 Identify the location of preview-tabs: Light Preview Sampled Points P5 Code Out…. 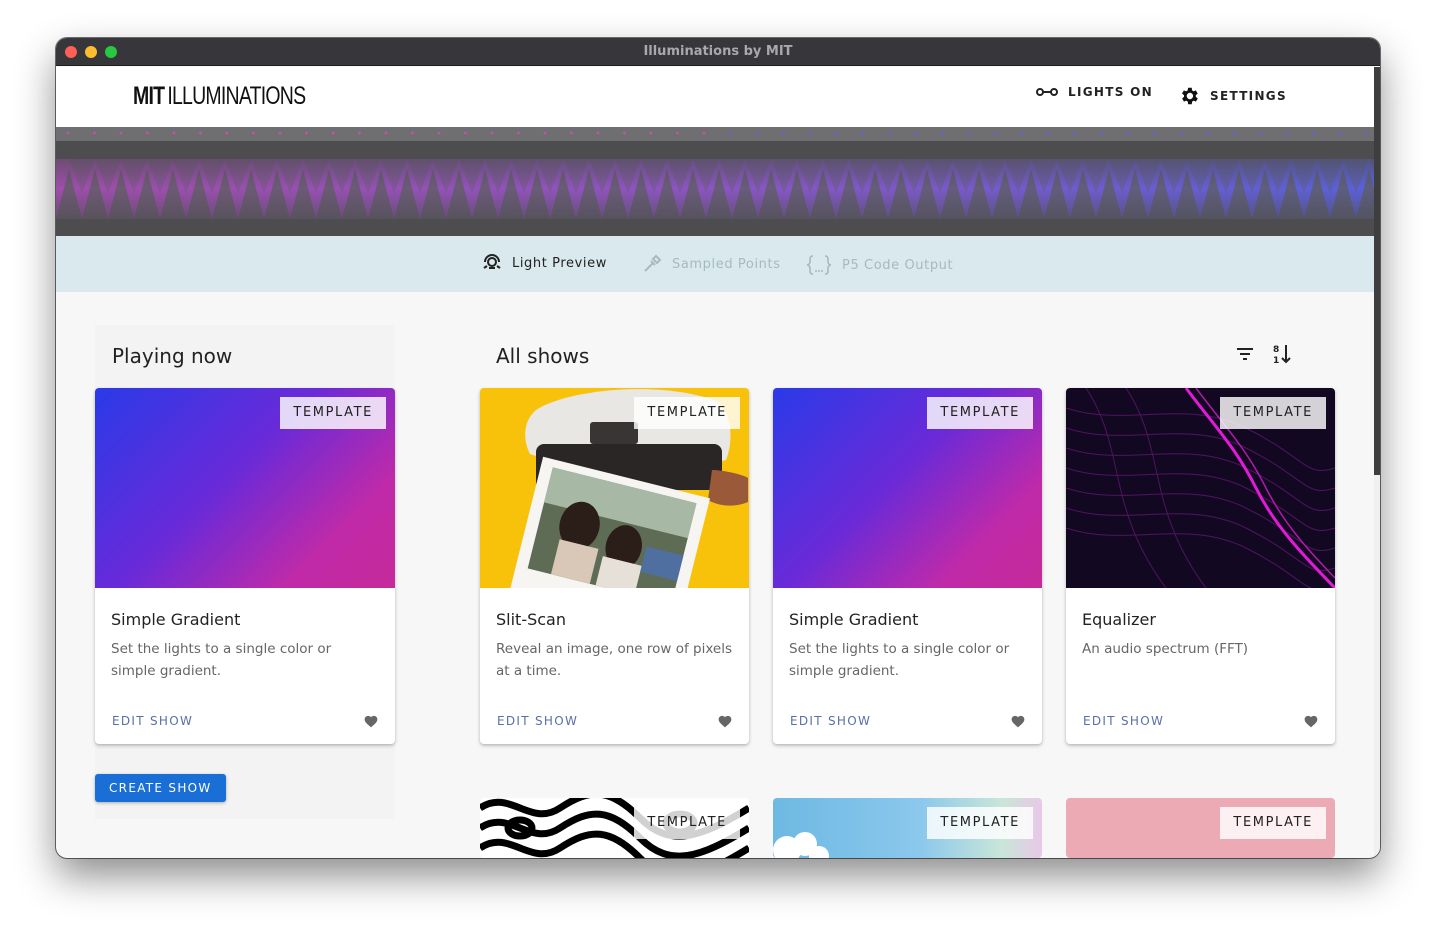
(715, 264).